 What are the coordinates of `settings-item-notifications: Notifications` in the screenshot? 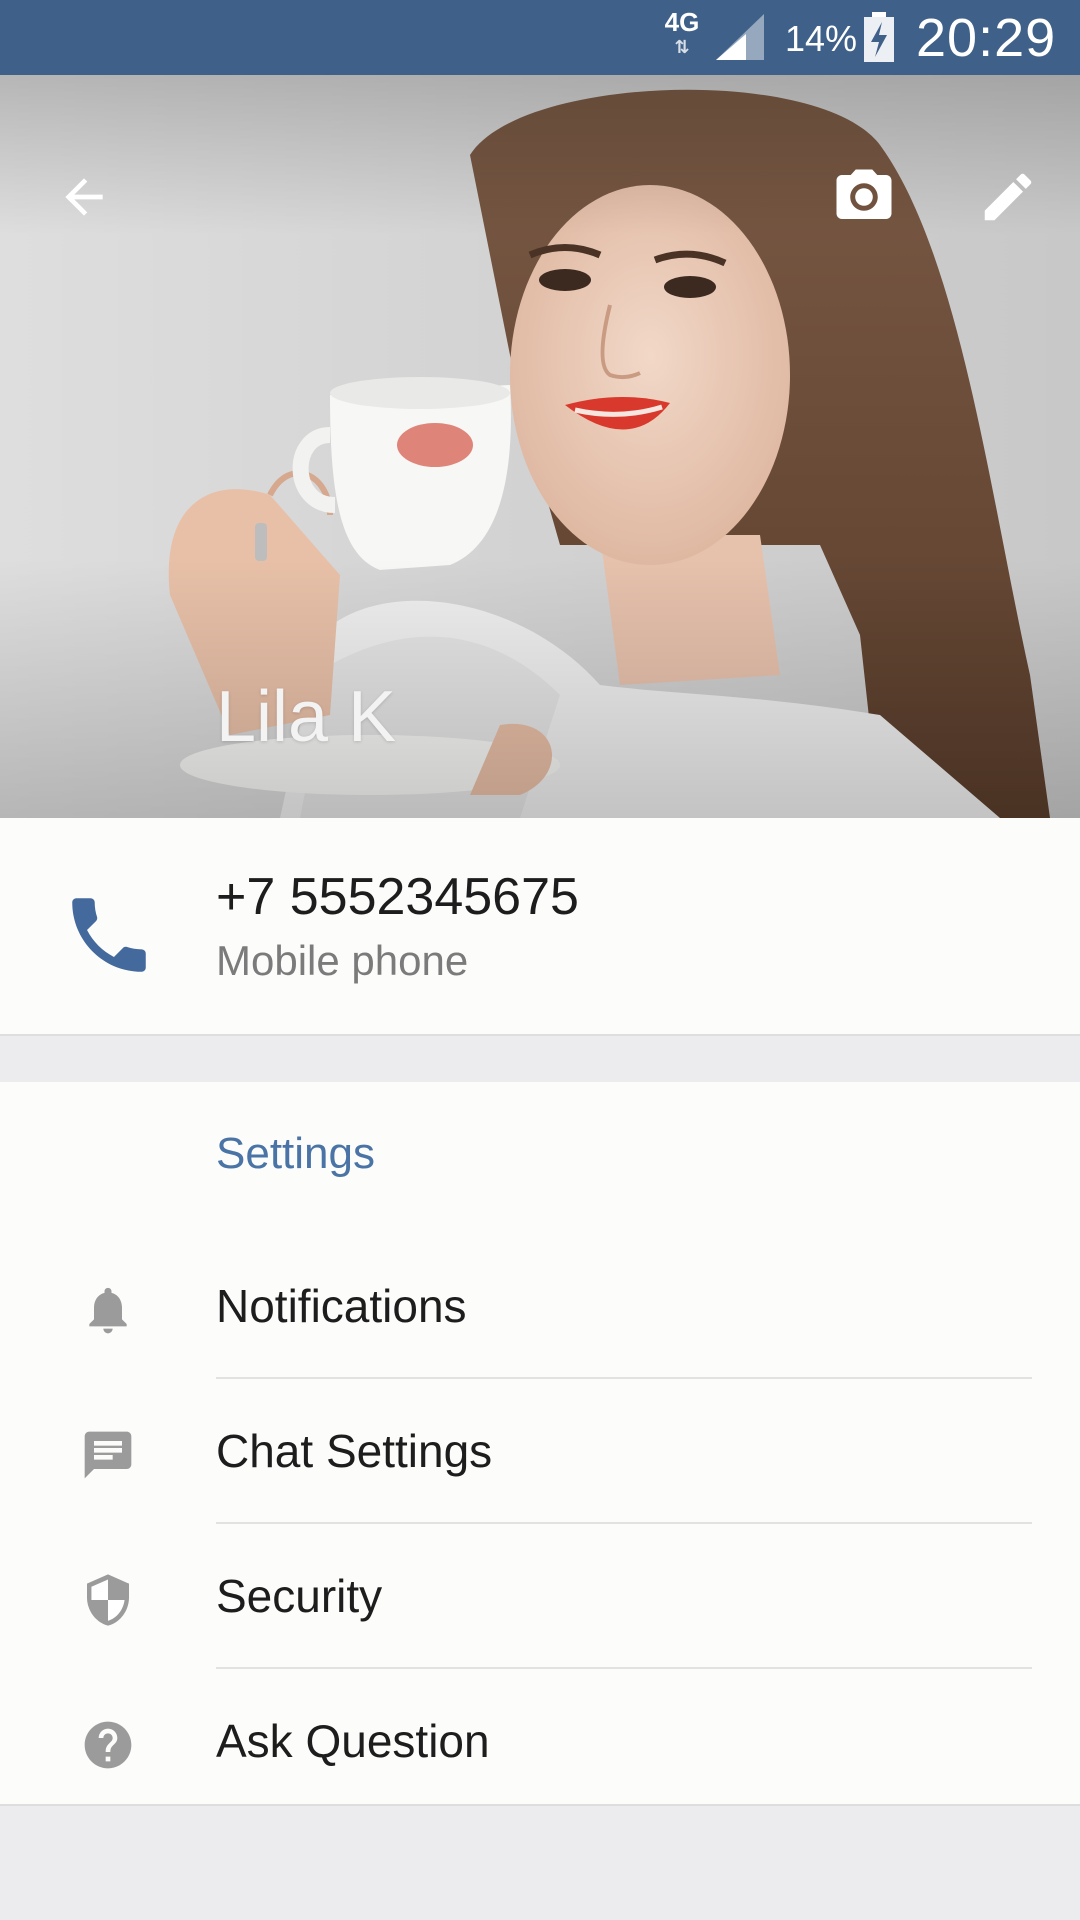 It's located at (540, 1306).